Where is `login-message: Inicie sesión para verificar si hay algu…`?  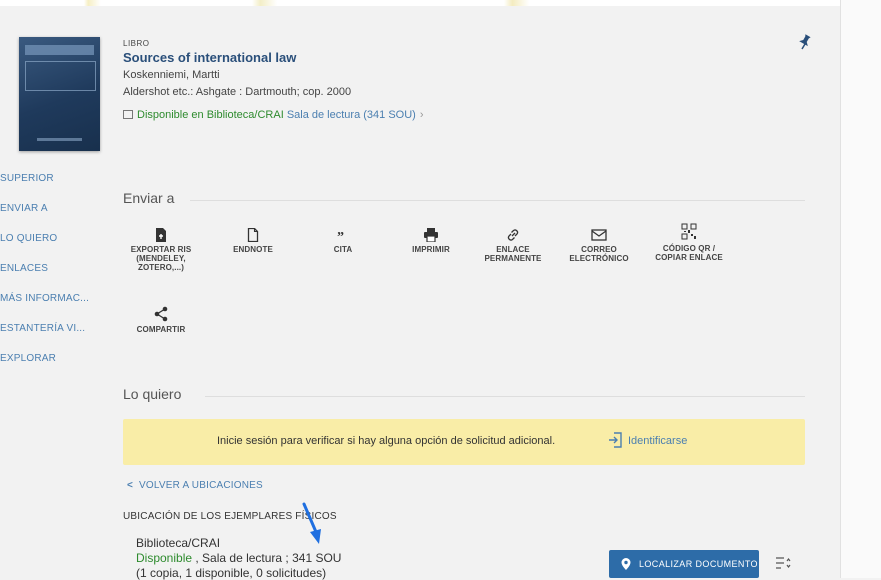 login-message: Inicie sesión para verificar si hay algu… is located at coordinates (386, 441).